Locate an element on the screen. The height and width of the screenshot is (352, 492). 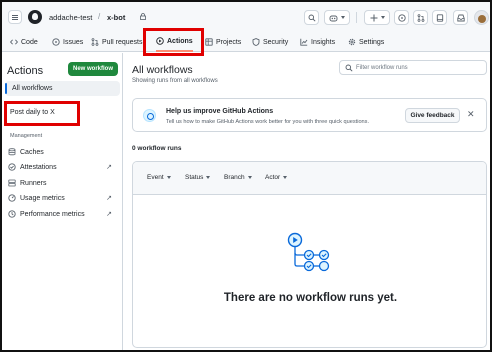
management-heading: Management is located at coordinates (26, 136).